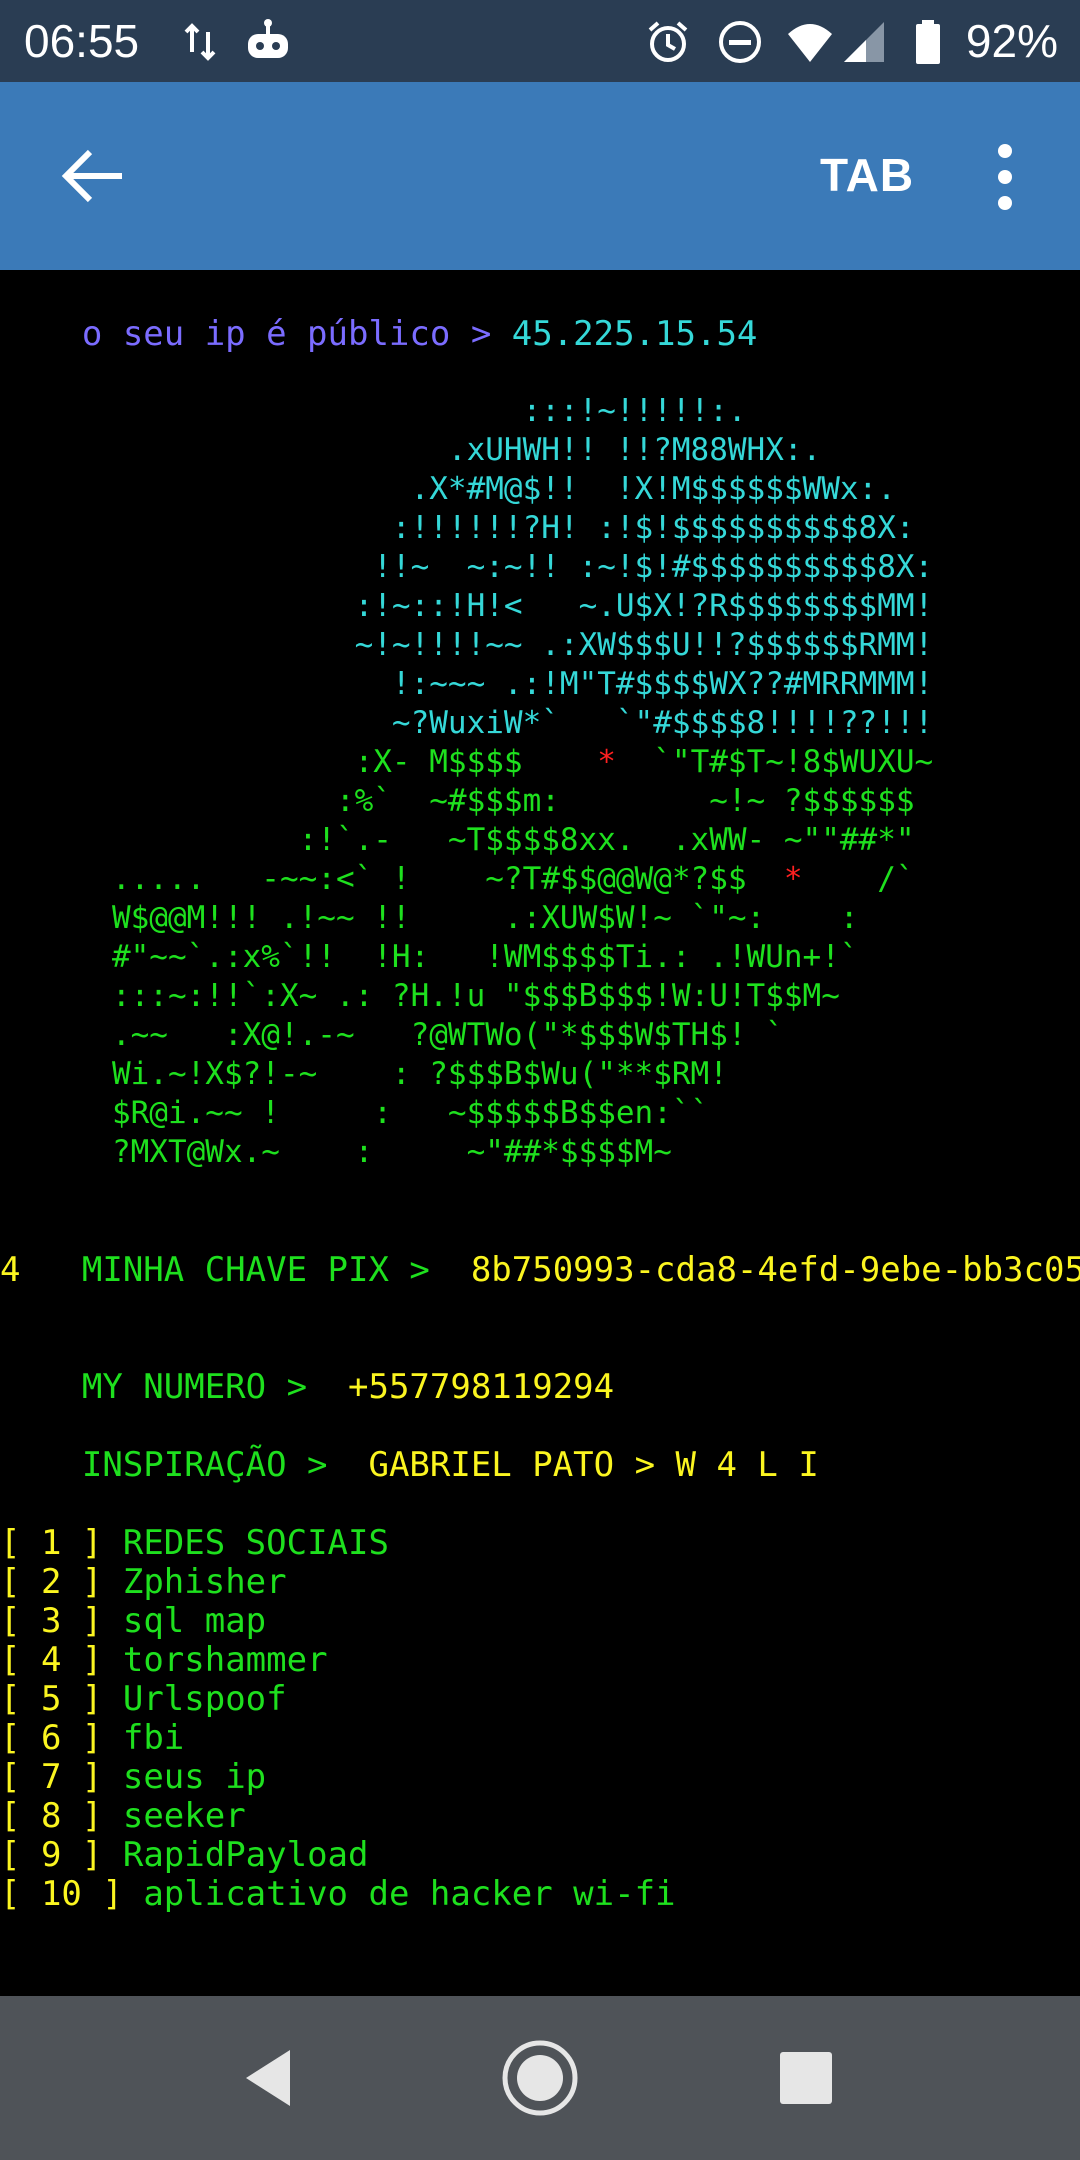 Image resolution: width=1080 pixels, height=2160 pixels. I want to click on menu-item: [ 4 ] torshammer, so click(164, 1660).